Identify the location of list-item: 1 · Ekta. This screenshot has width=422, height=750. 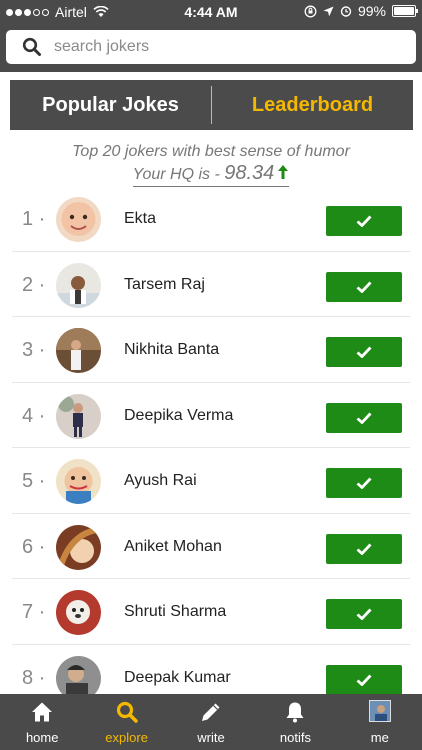
(211, 219).